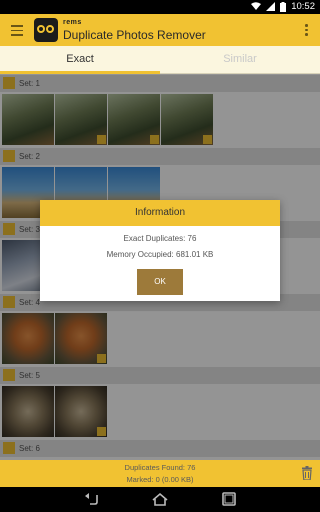 The image size is (320, 512). What do you see at coordinates (160, 254) in the screenshot?
I see `memory-occupied-text: Memory Occupied: 681.01 KB` at bounding box center [160, 254].